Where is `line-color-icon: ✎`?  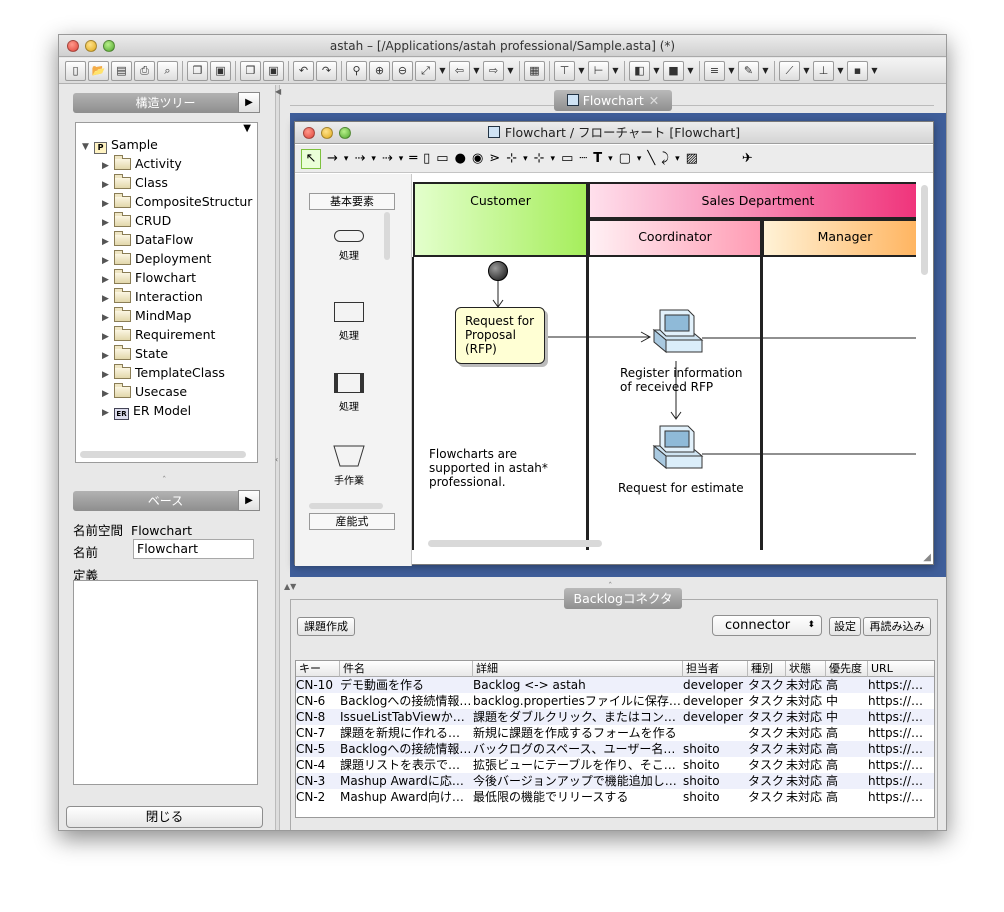
line-color-icon: ✎ is located at coordinates (748, 70).